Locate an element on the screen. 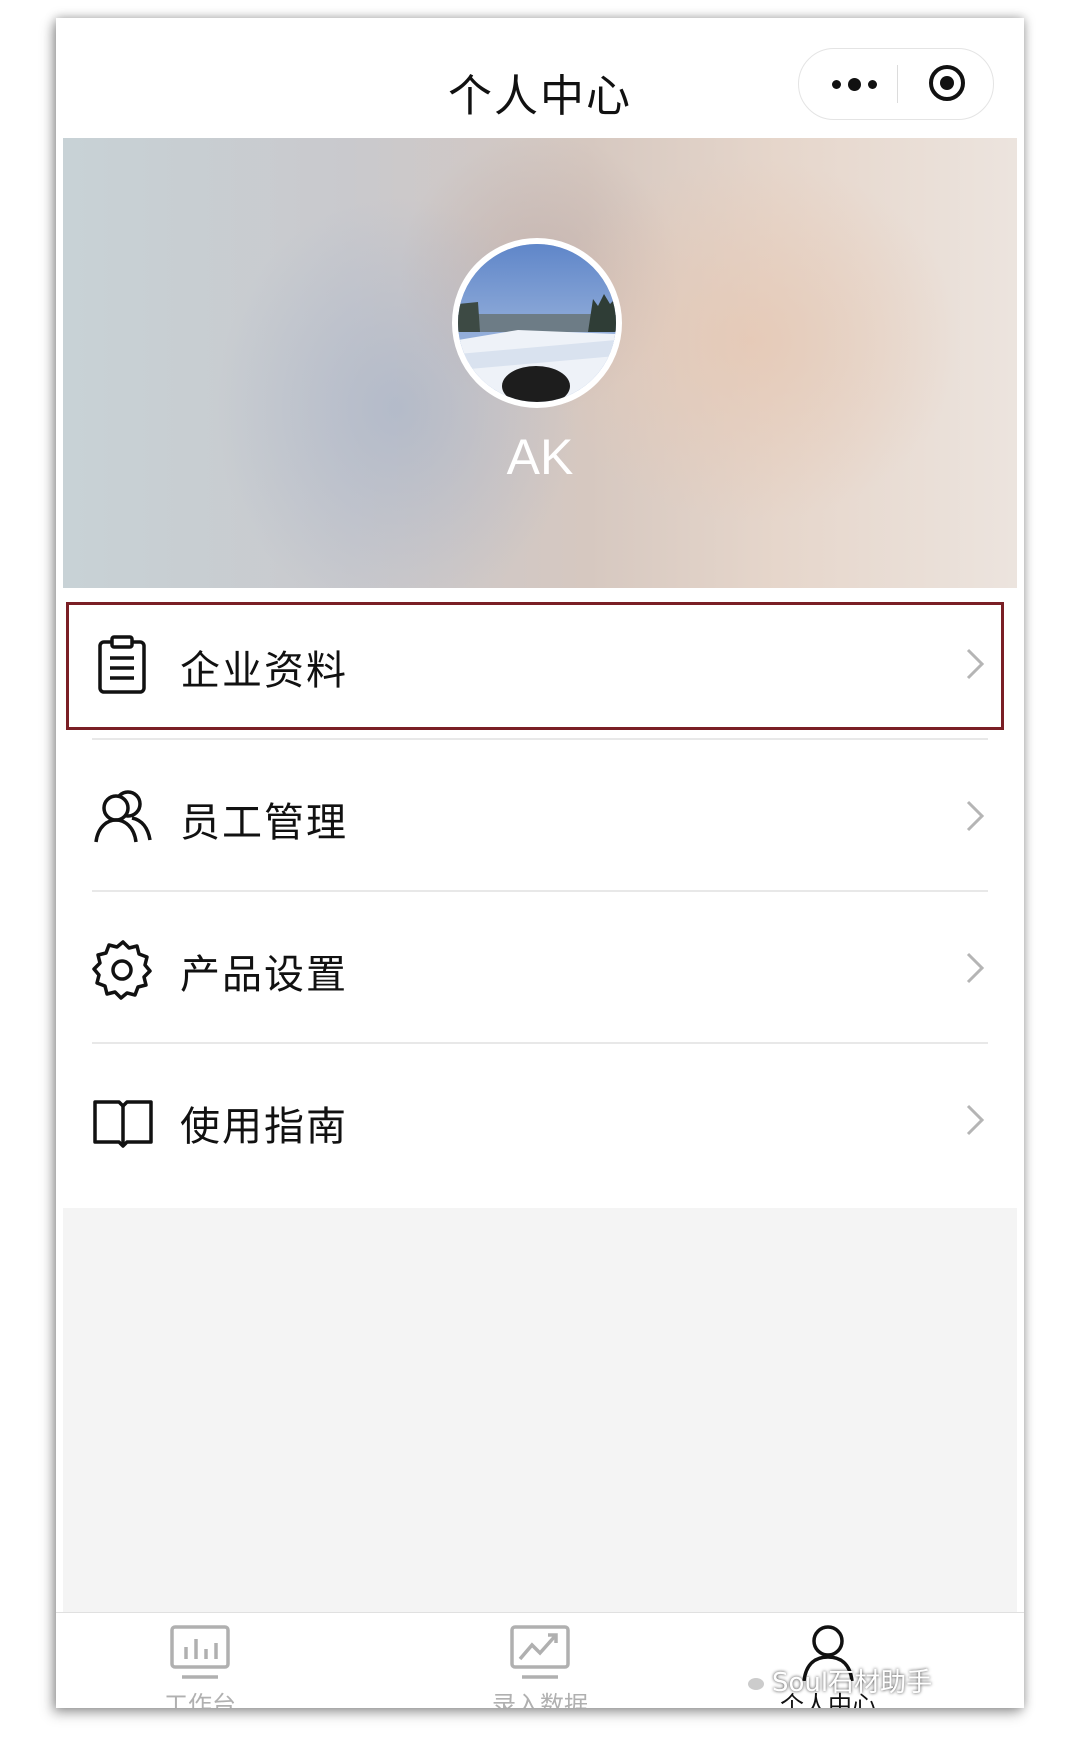 The height and width of the screenshot is (1743, 1080). menu-item-label: 员工管理 is located at coordinates (264, 823).